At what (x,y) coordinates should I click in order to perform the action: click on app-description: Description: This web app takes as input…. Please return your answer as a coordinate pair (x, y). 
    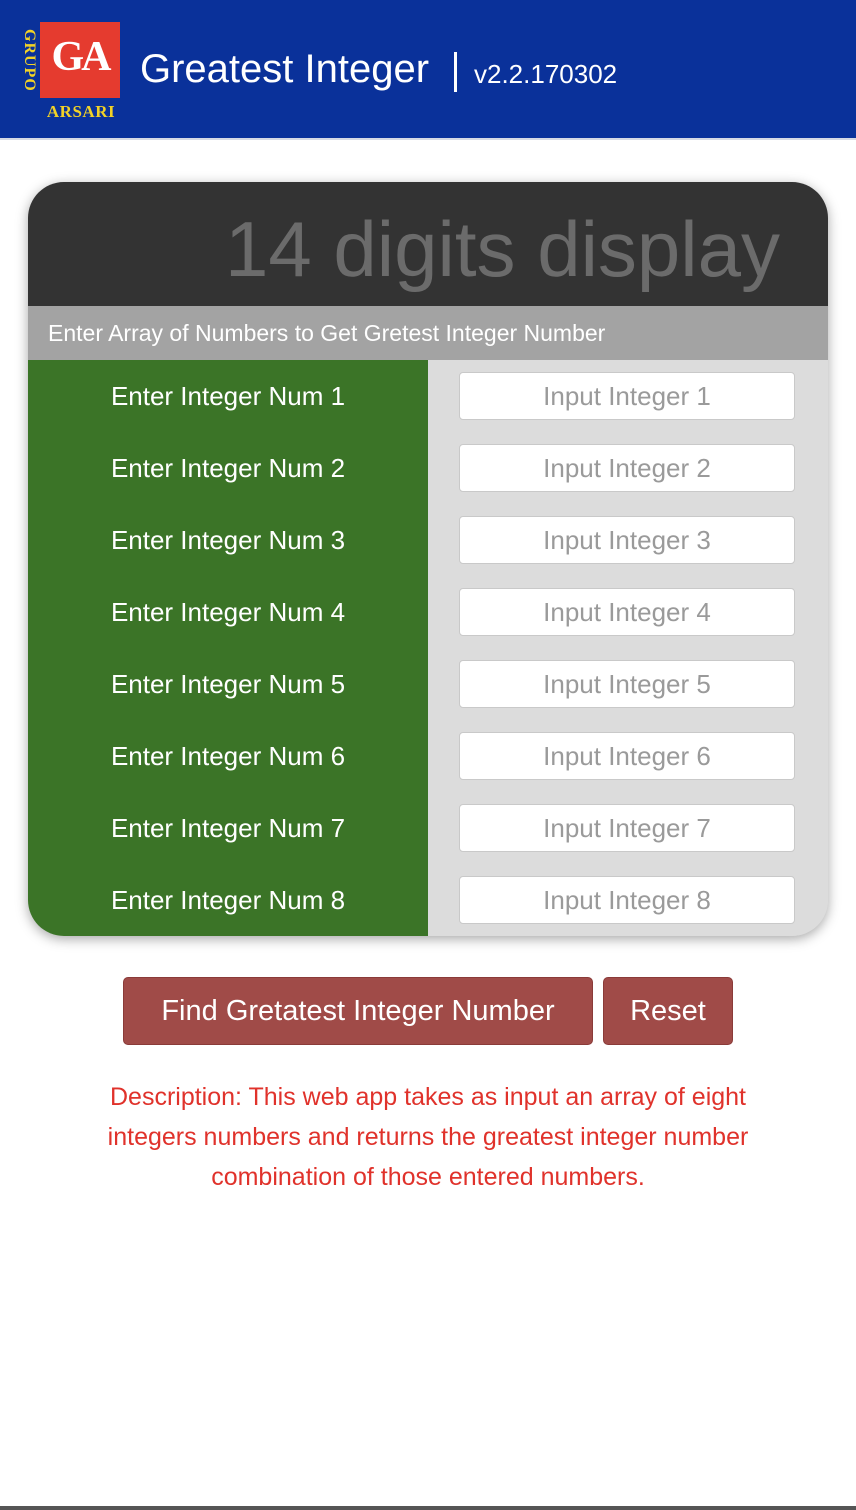
    Looking at the image, I should click on (428, 1137).